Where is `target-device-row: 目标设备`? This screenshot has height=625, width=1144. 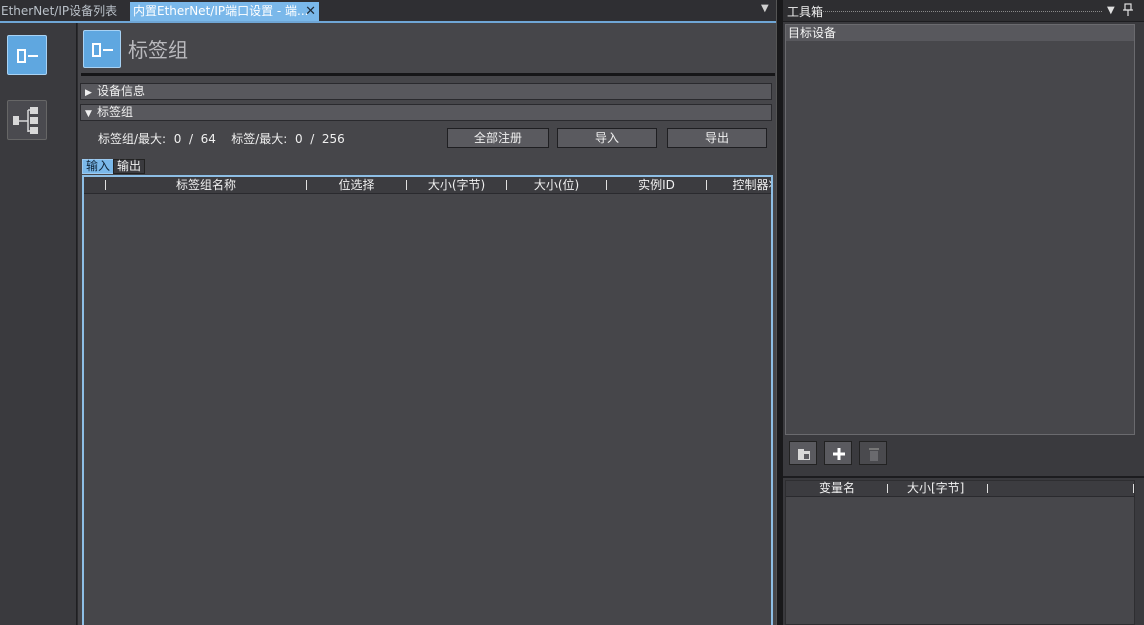
target-device-row: 目标设备 is located at coordinates (960, 33).